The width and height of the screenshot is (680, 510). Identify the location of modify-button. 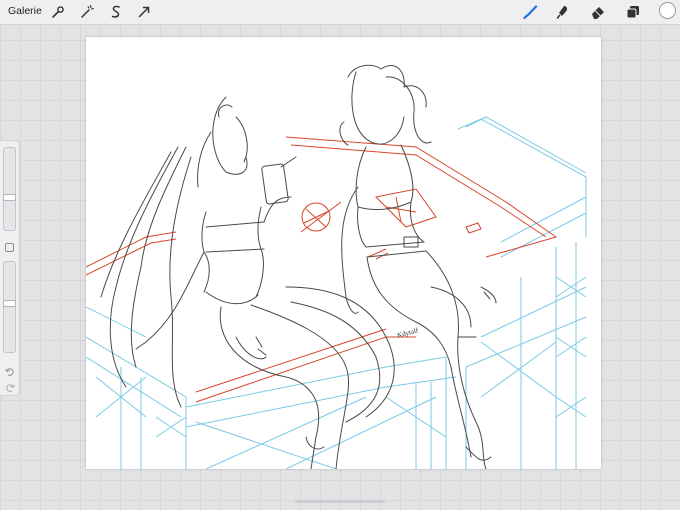
(9, 247).